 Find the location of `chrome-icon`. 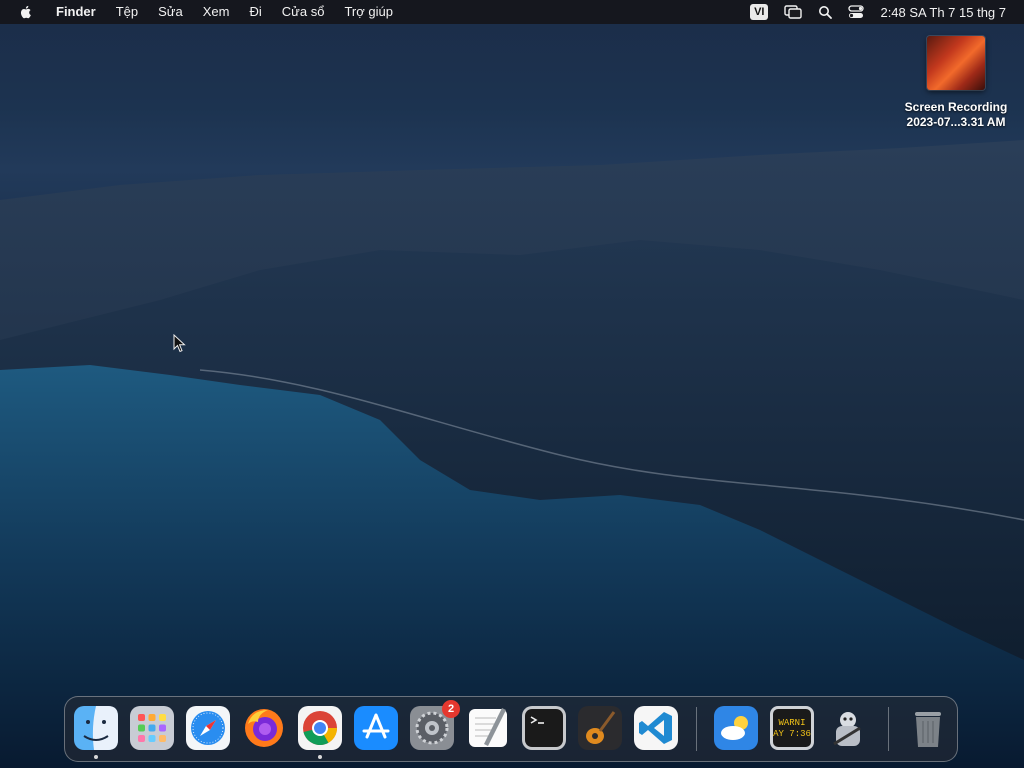

chrome-icon is located at coordinates (320, 728).